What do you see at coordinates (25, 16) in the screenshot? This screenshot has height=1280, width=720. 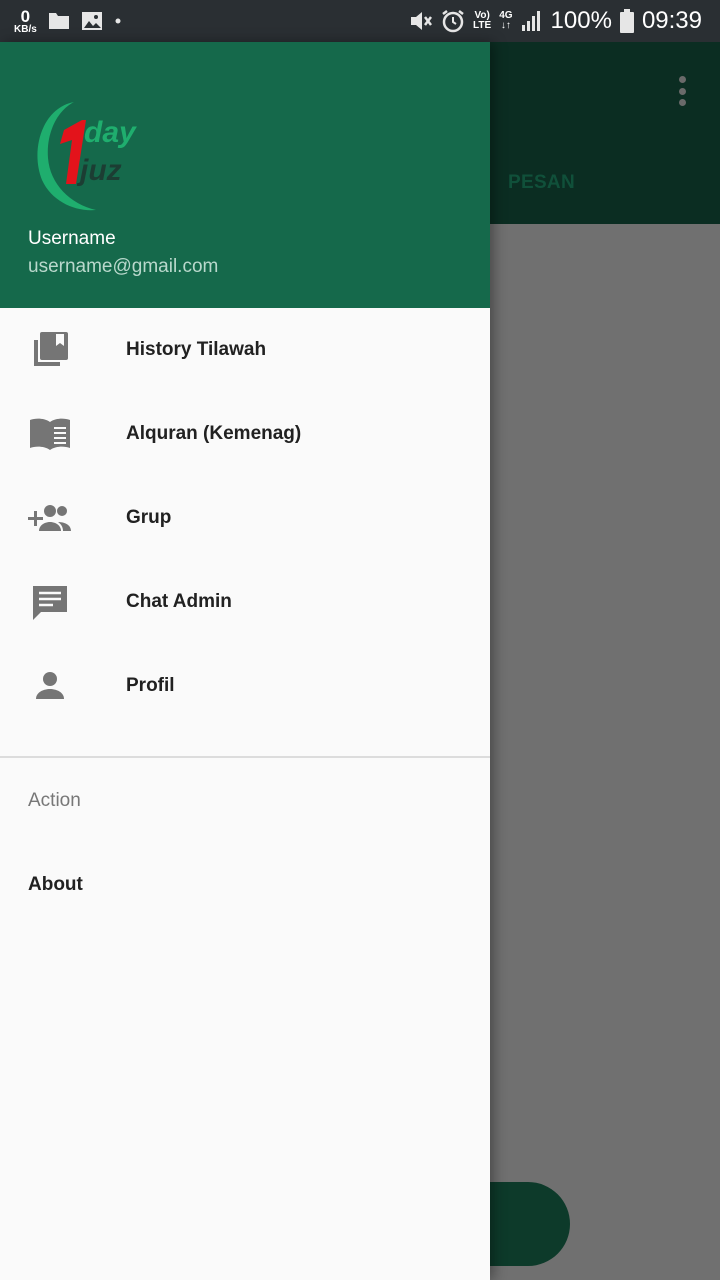 I see `net-speed-value: 0` at bounding box center [25, 16].